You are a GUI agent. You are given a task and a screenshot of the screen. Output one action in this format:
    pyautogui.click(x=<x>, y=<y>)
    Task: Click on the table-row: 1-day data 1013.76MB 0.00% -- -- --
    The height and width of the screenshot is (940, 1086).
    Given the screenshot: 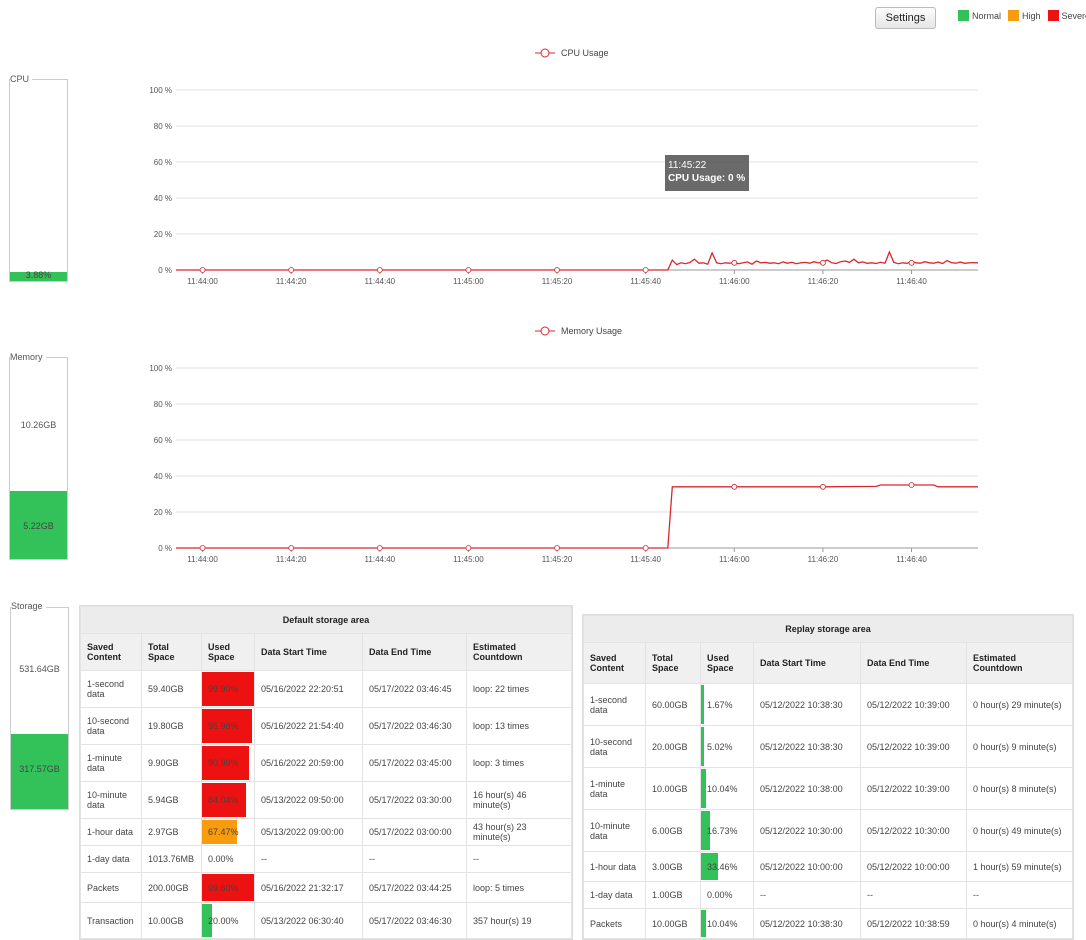 What is the action you would take?
    pyautogui.click(x=326, y=859)
    